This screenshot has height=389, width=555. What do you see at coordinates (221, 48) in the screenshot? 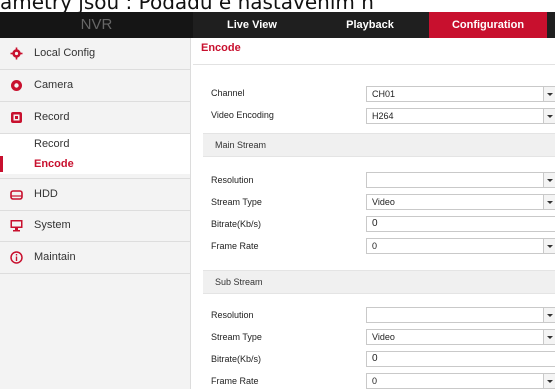
I see `tab-encode: Encode` at bounding box center [221, 48].